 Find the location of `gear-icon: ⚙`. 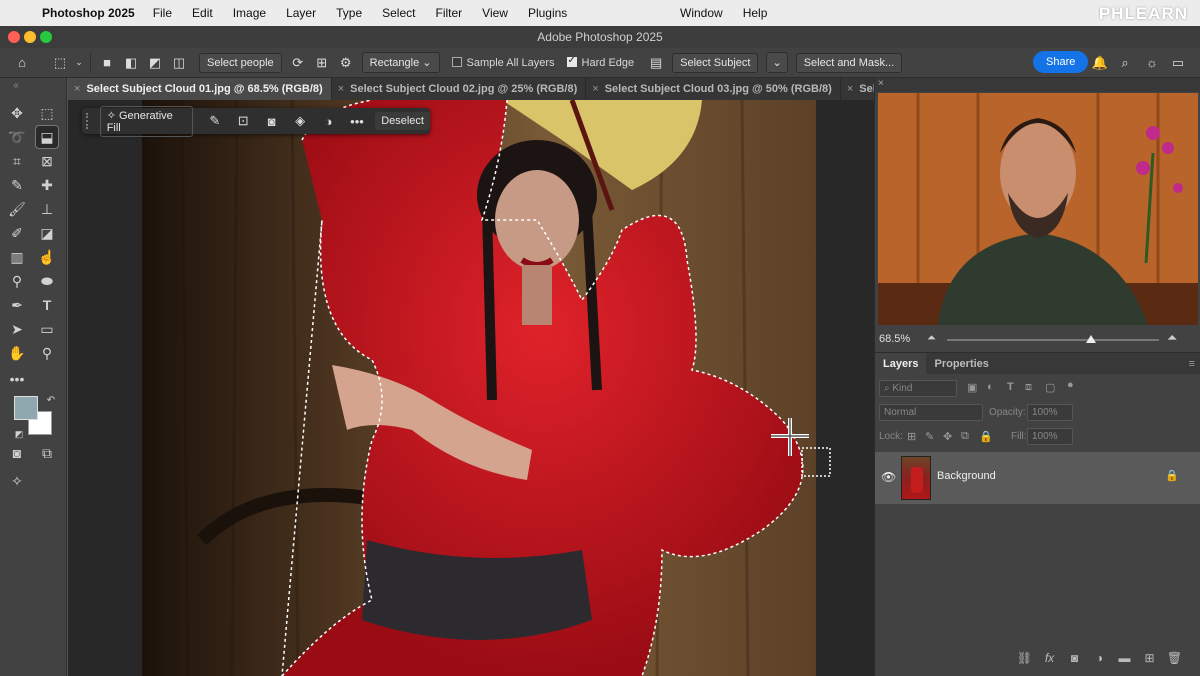

gear-icon: ⚙ is located at coordinates (346, 63).